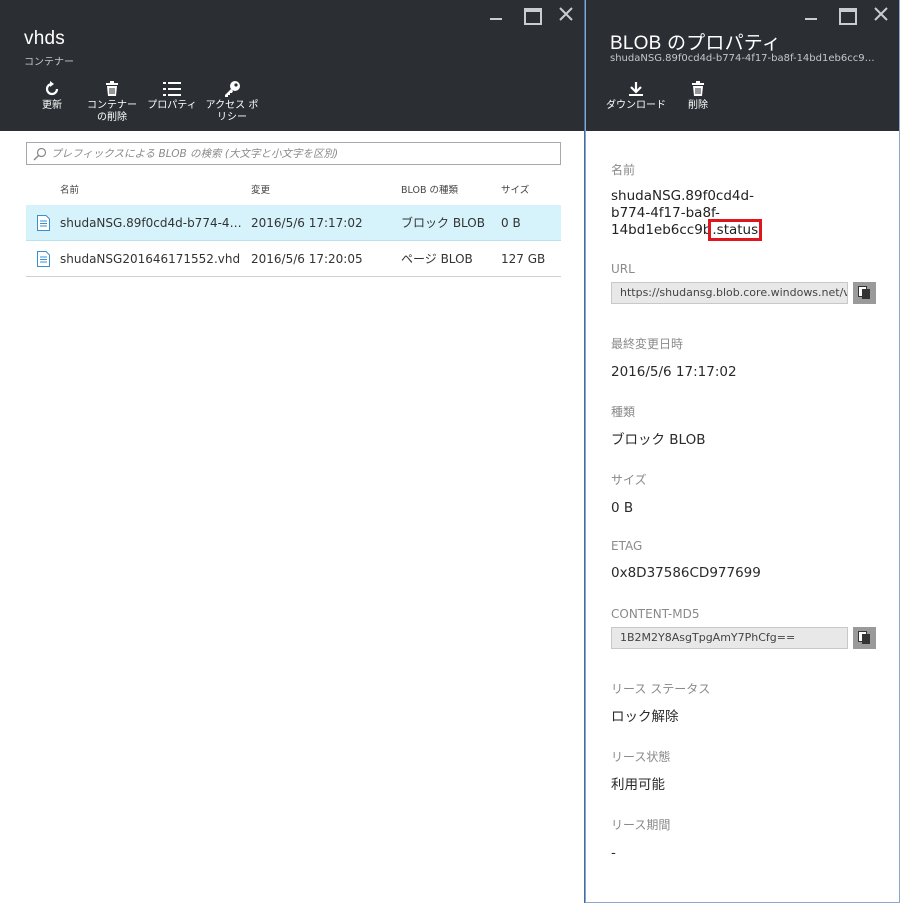 The image size is (900, 903). Describe the element at coordinates (52, 105) in the screenshot. I see `refresh-label: 更新` at that location.